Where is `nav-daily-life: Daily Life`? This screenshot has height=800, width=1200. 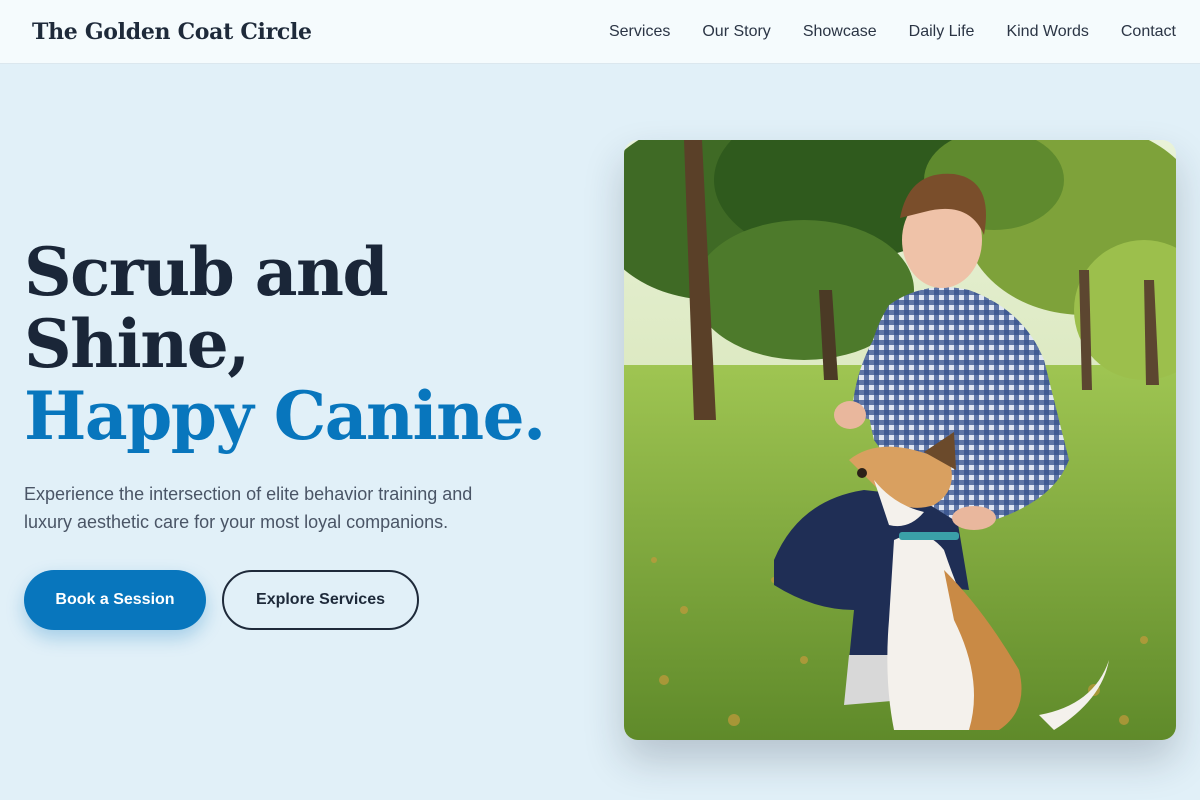 nav-daily-life: Daily Life is located at coordinates (942, 32).